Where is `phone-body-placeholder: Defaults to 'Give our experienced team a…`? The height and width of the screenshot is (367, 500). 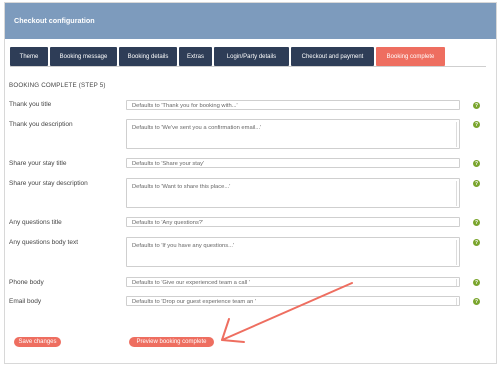 phone-body-placeholder: Defaults to 'Give our experienced team a… is located at coordinates (191, 282).